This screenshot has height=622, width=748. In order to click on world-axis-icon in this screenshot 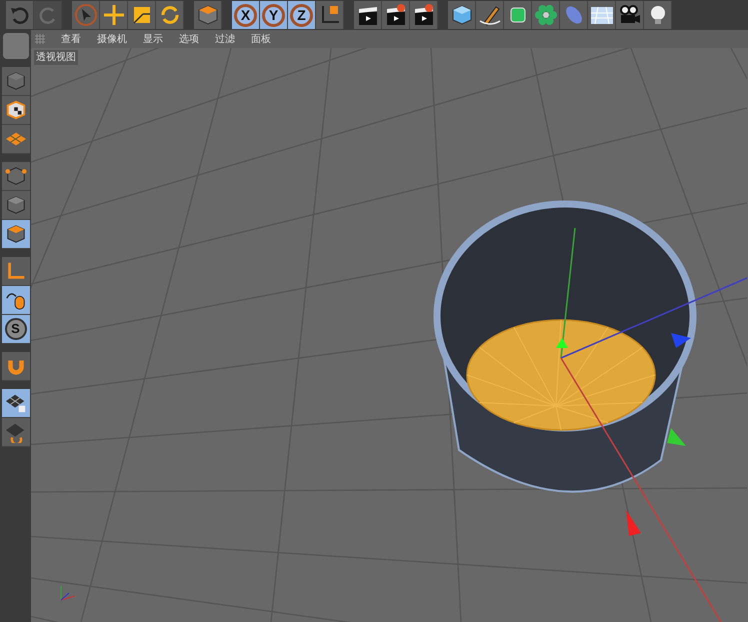, I will do `click(68, 593)`.